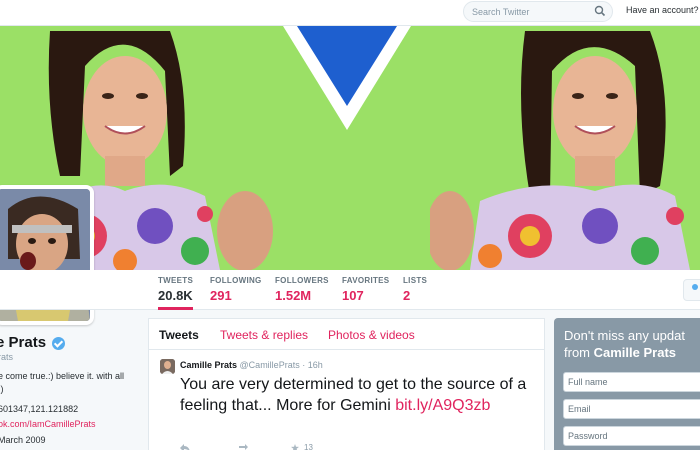 This screenshot has height=450, width=700. Describe the element at coordinates (293, 295) in the screenshot. I see `stat-value: 1.52M` at that location.